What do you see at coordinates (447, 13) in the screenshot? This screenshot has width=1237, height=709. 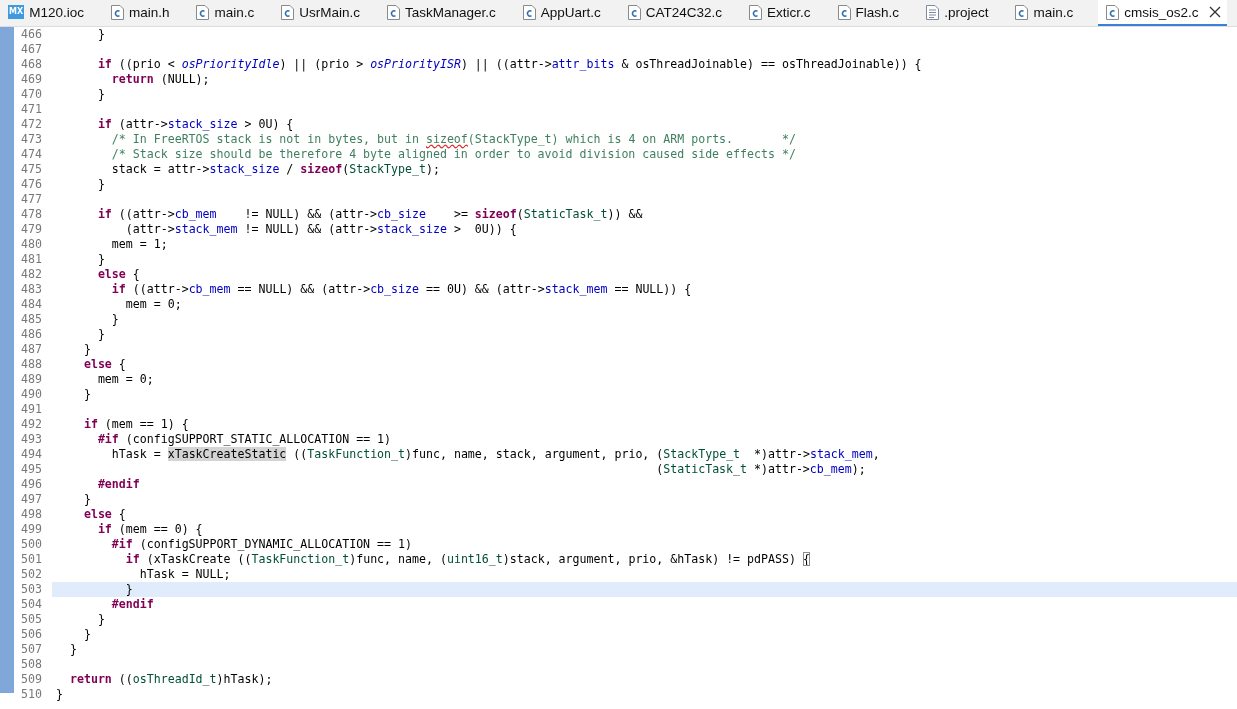 I see `file-tab: TaskManager.c` at bounding box center [447, 13].